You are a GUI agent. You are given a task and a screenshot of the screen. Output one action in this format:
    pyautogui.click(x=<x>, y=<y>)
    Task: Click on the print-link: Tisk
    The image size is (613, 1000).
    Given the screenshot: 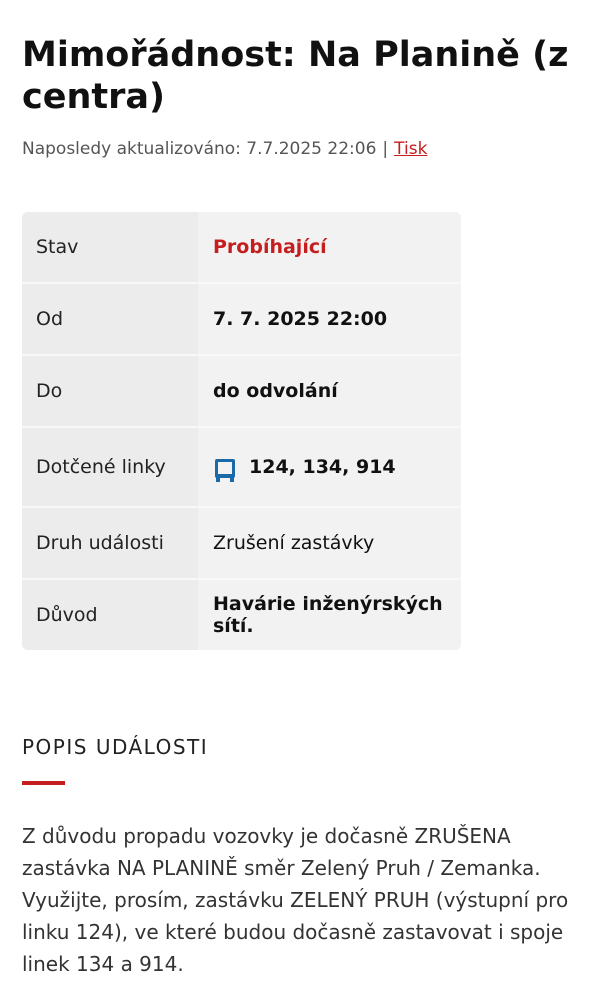 What is the action you would take?
    pyautogui.click(x=410, y=149)
    